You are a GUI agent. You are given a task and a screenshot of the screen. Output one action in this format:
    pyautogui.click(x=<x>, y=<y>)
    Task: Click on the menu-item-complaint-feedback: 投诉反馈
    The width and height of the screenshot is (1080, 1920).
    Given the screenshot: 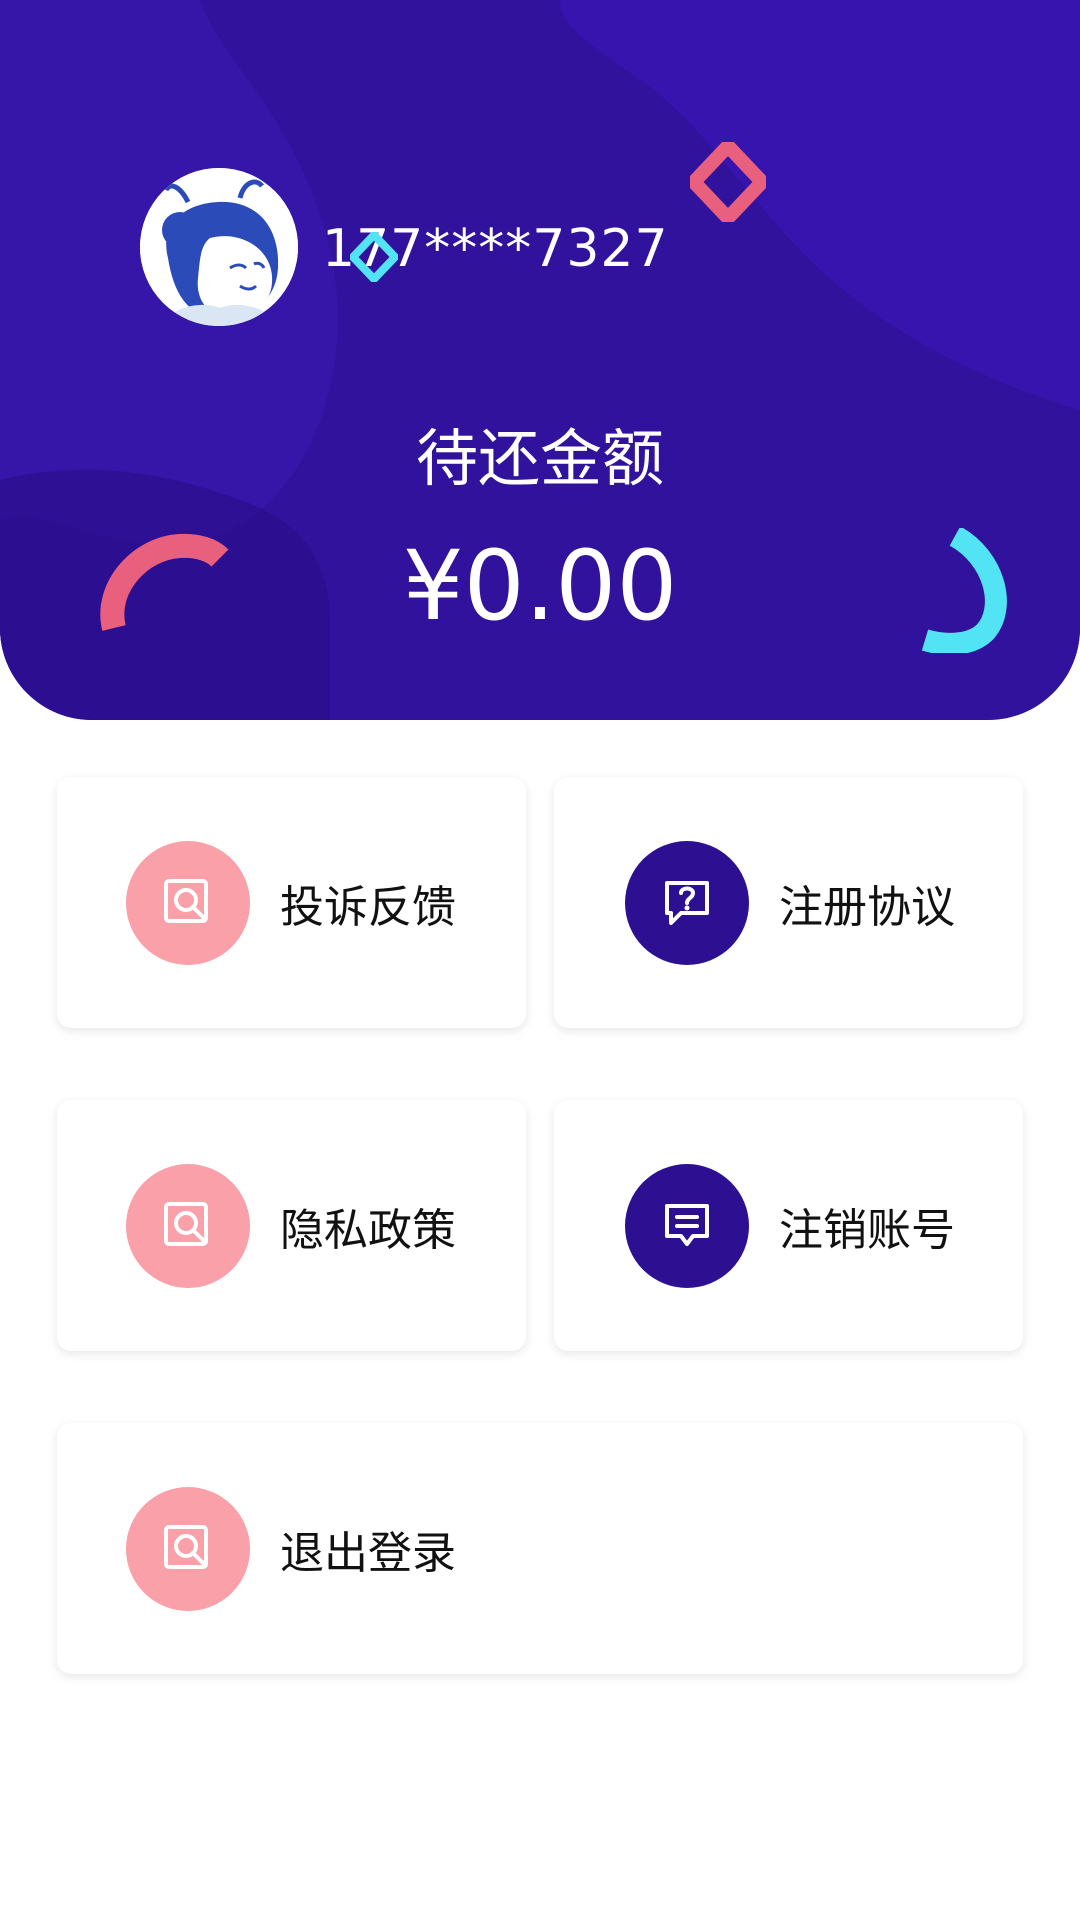 What is the action you would take?
    pyautogui.click(x=291, y=902)
    